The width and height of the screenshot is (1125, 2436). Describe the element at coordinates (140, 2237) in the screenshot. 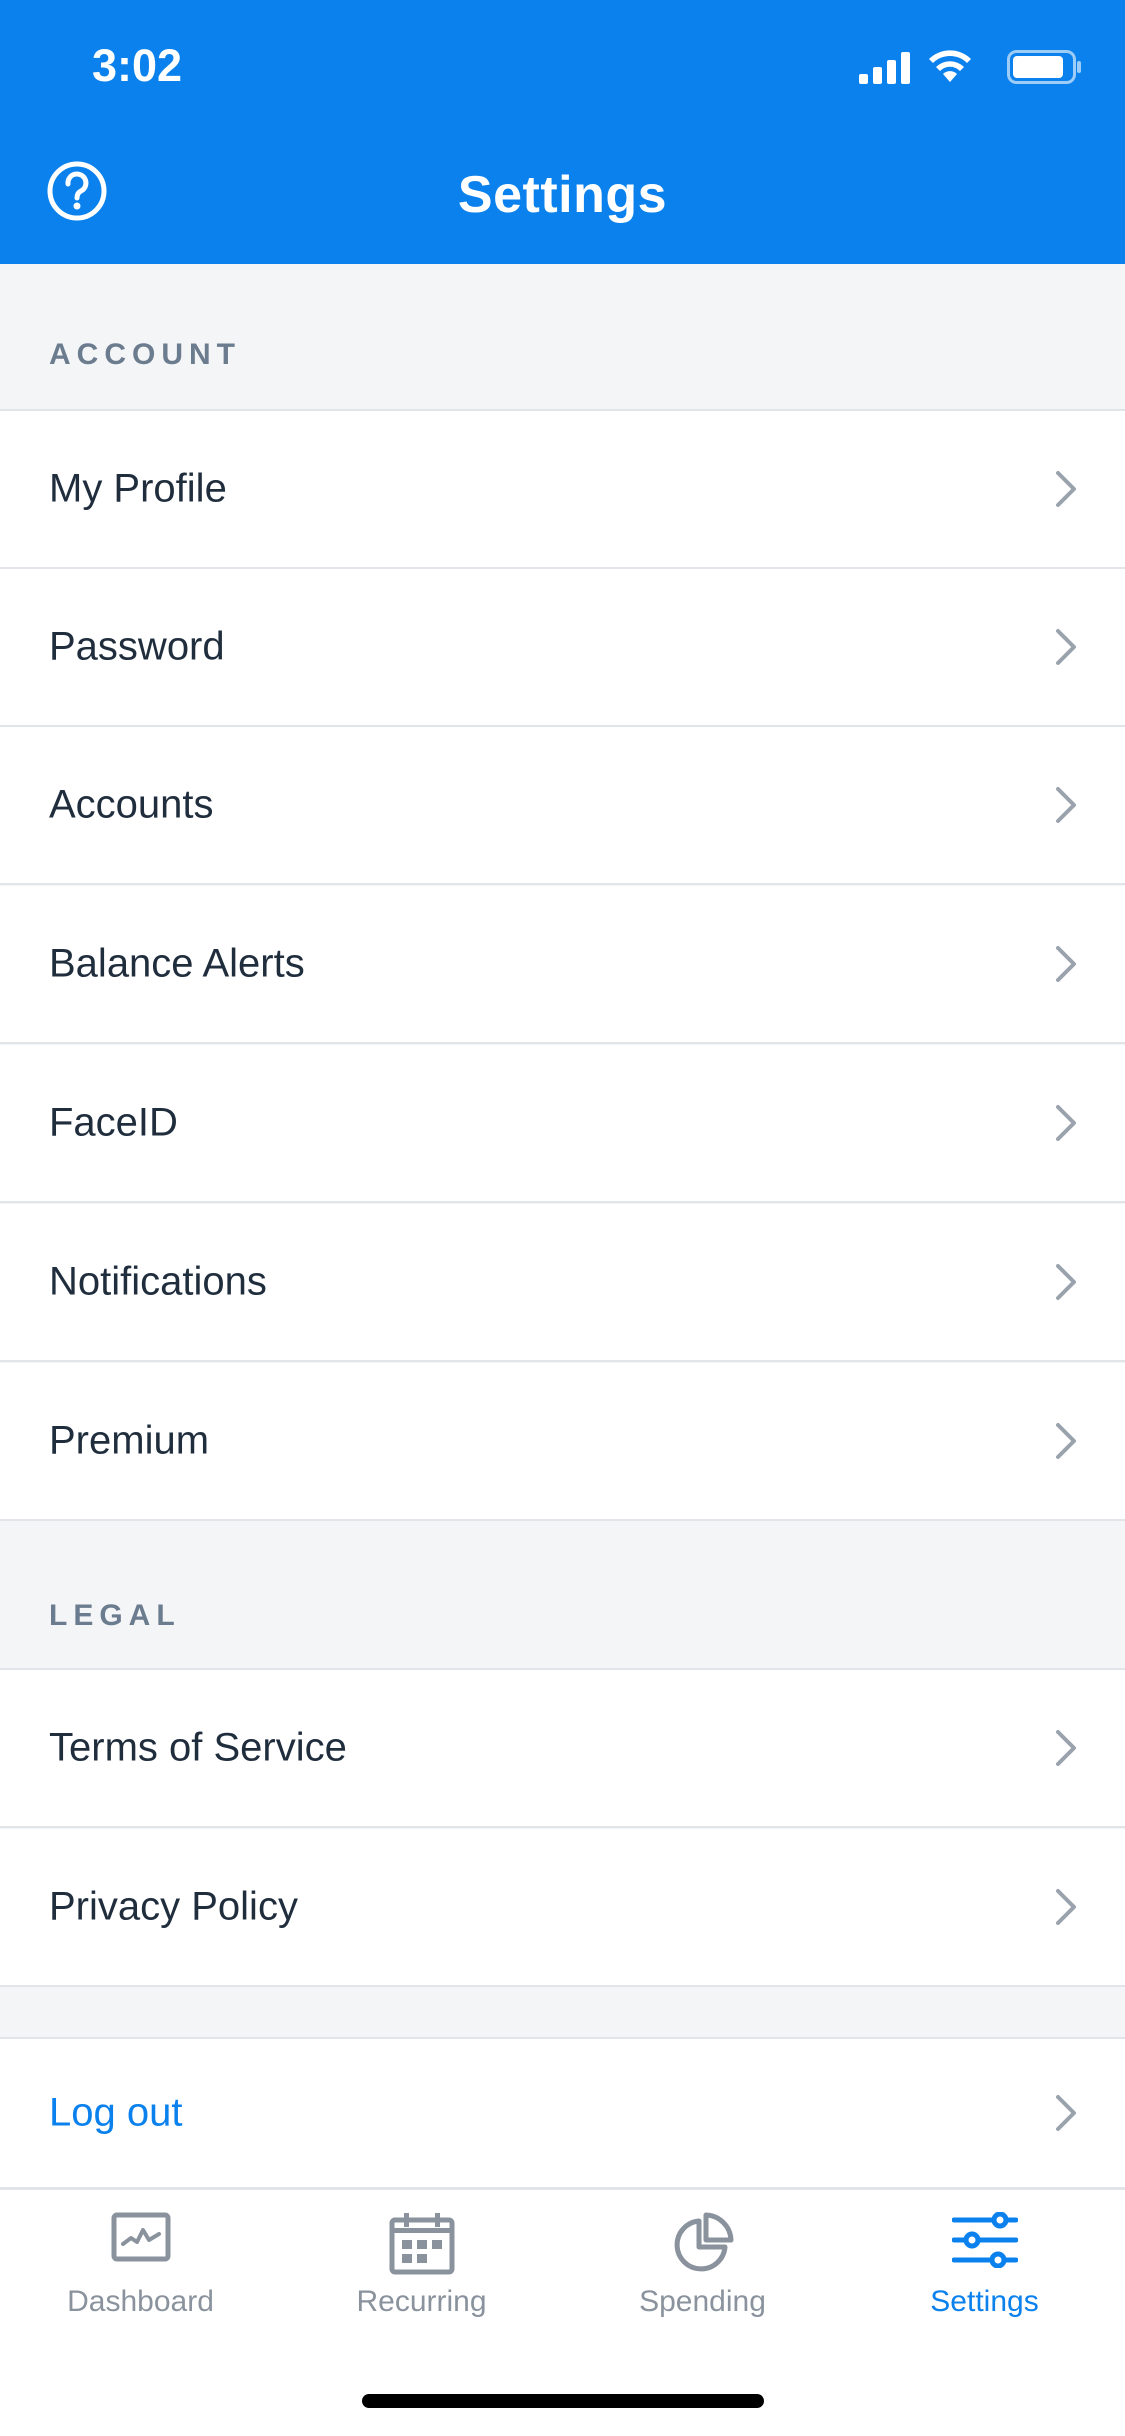

I see `chart-icon` at that location.